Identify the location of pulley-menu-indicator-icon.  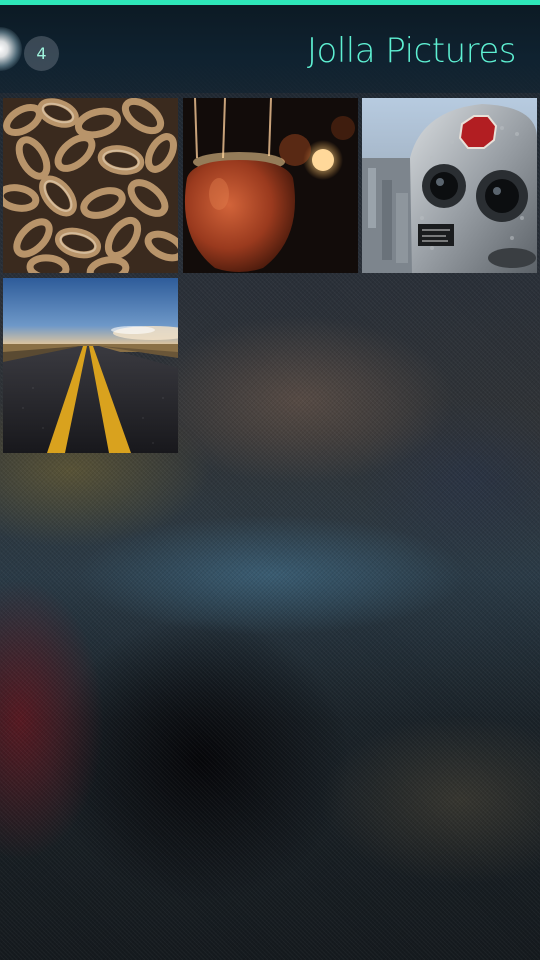
(11, 49).